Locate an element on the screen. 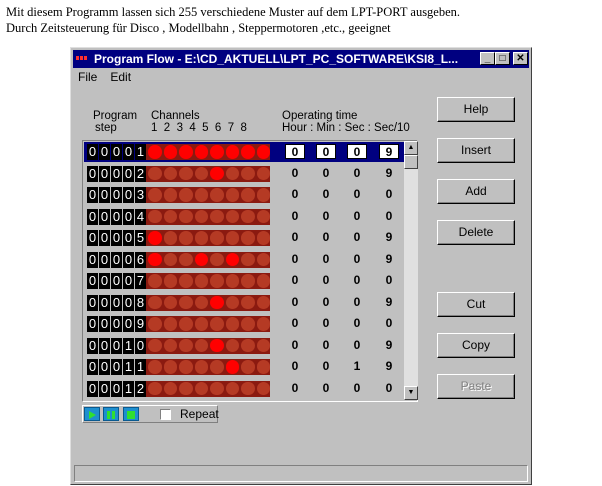 The width and height of the screenshot is (602, 486). menu-edit: Edit is located at coordinates (120, 77).